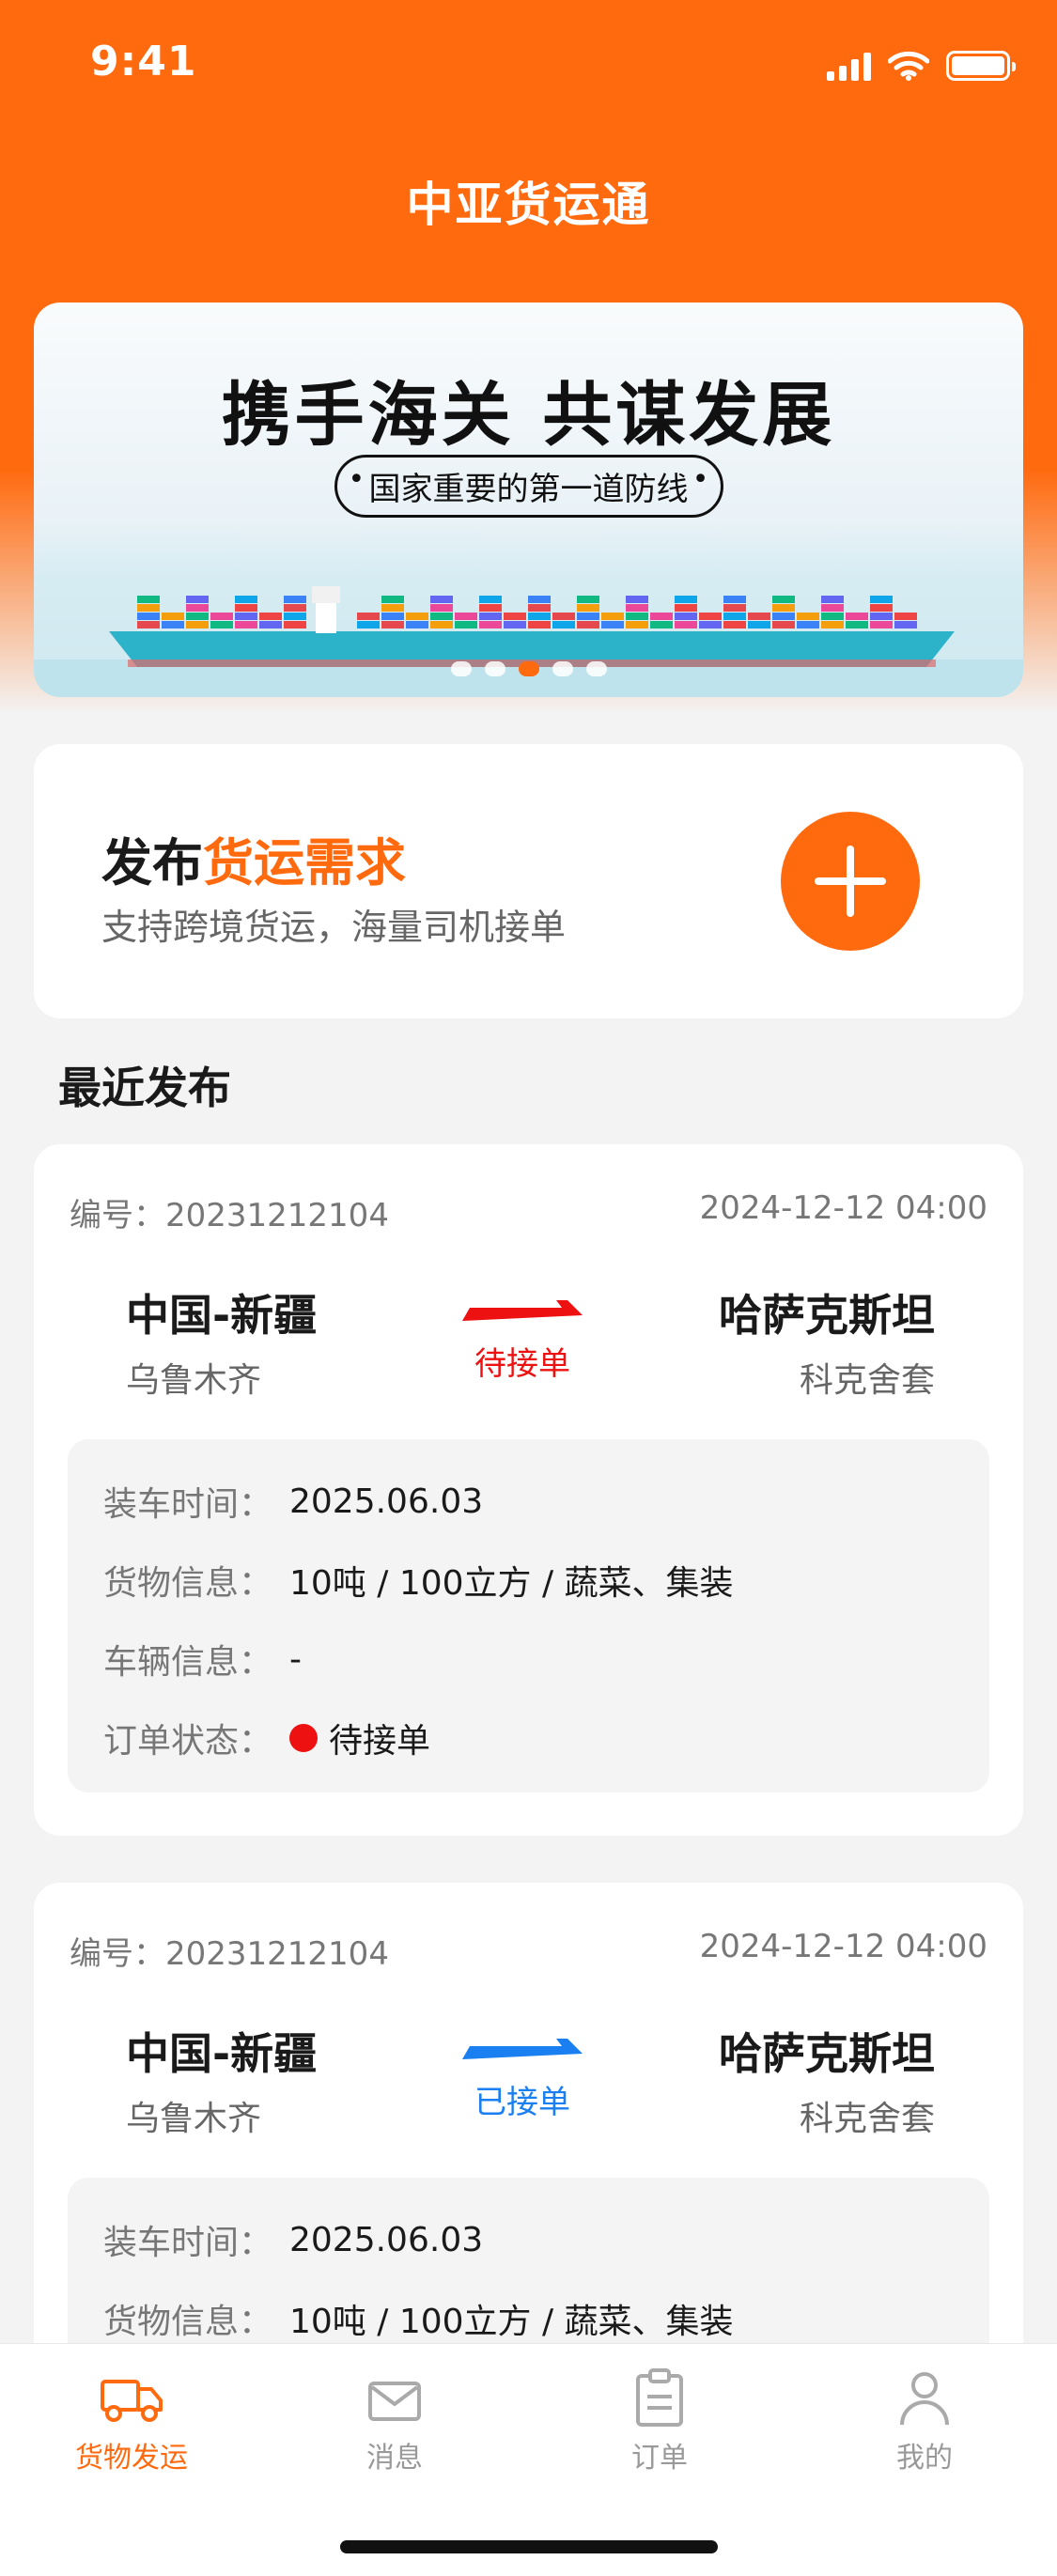 The width and height of the screenshot is (1057, 2576). Describe the element at coordinates (924, 2399) in the screenshot. I see `user-icon` at that location.